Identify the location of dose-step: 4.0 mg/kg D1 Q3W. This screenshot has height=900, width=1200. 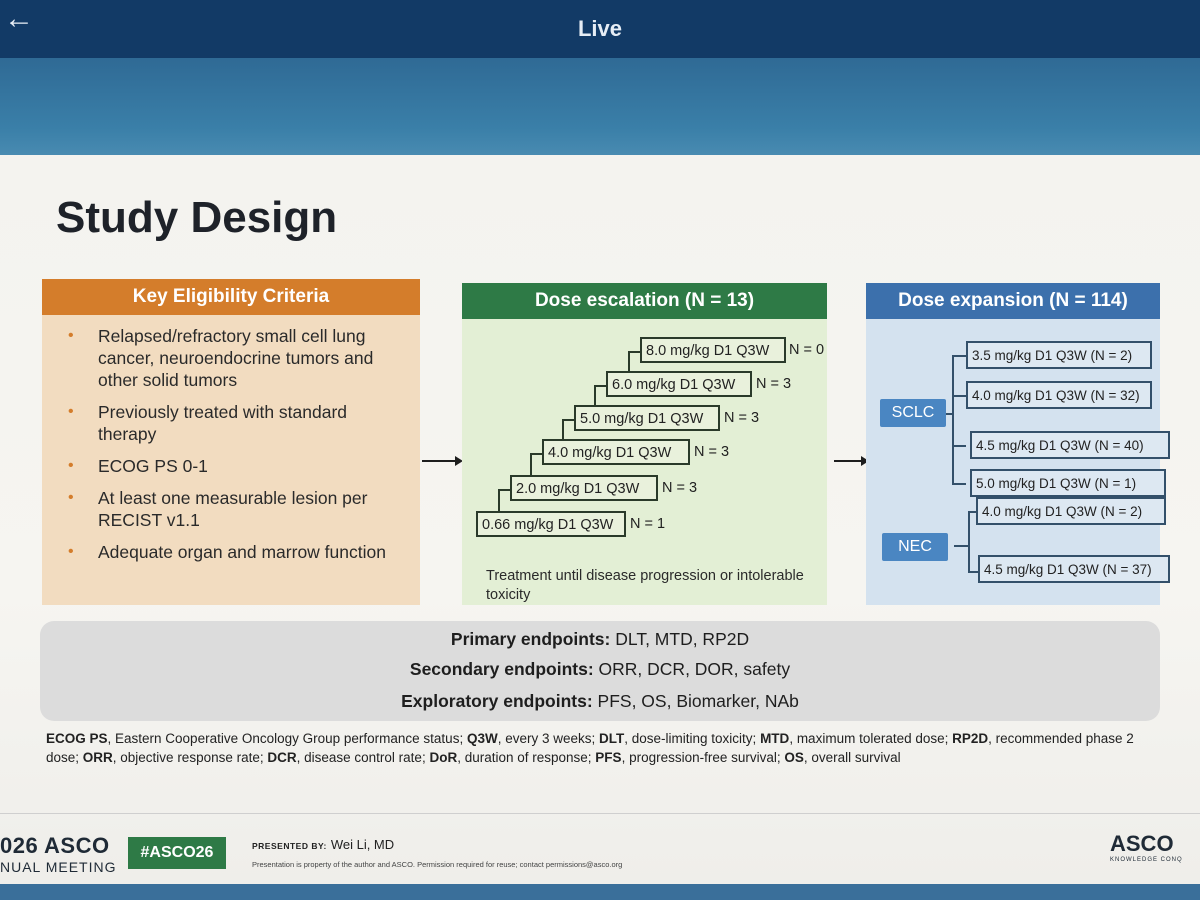
(616, 452).